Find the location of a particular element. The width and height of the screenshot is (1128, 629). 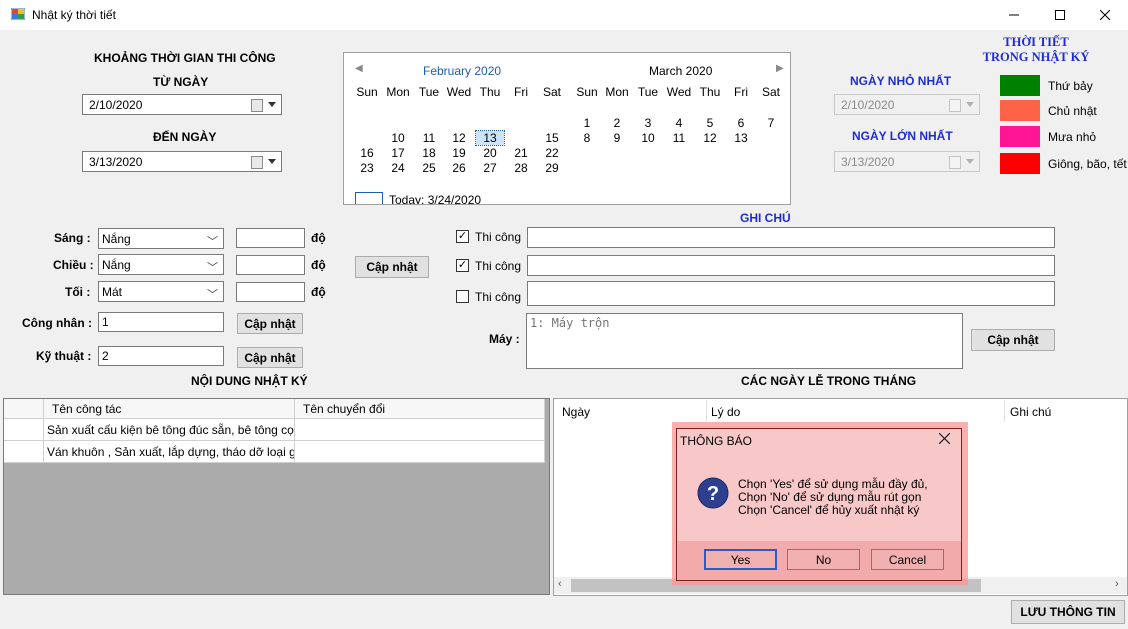

calendar-day: 9 is located at coordinates (617, 138).